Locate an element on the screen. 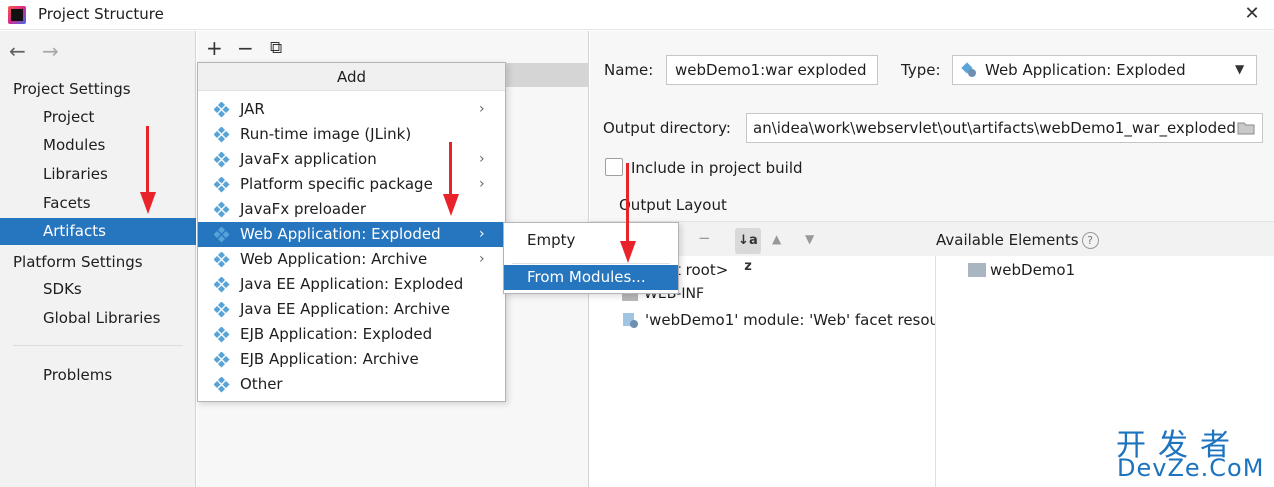 The image size is (1274, 487). move-up-icon: ▲ is located at coordinates (776, 239).